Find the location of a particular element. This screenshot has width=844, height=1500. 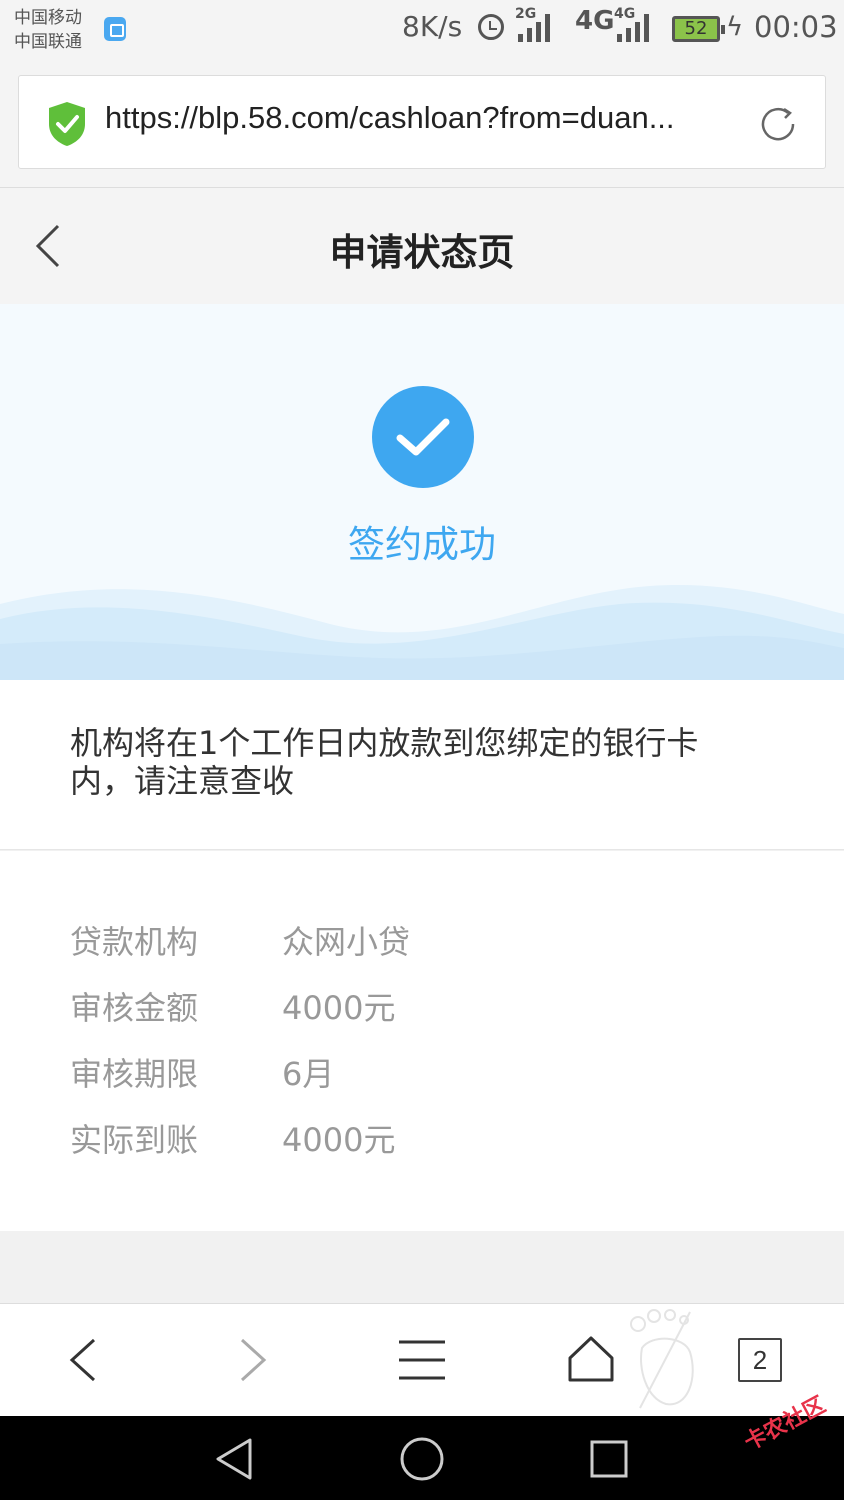

battery-level: 52 is located at coordinates (696, 28).